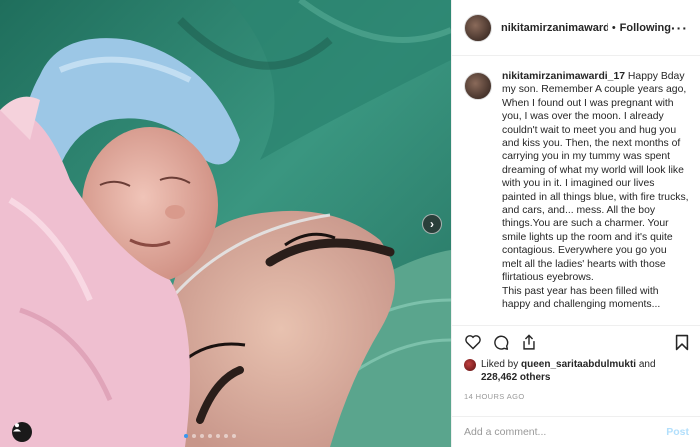 This screenshot has width=700, height=447. I want to click on next-slide-button: ›, so click(432, 224).